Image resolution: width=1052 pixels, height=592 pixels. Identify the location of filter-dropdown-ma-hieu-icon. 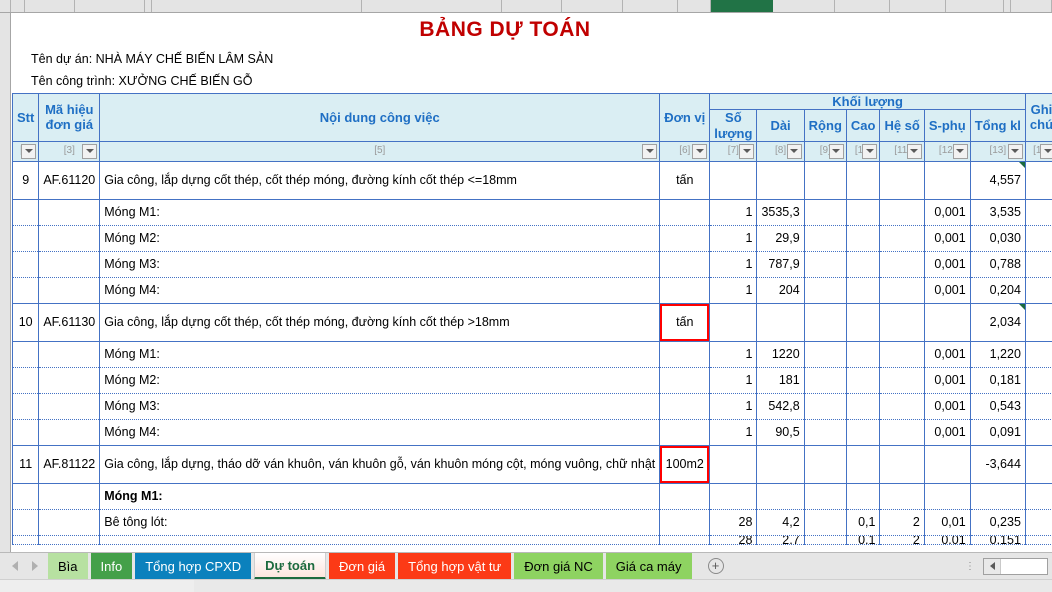
(90, 151).